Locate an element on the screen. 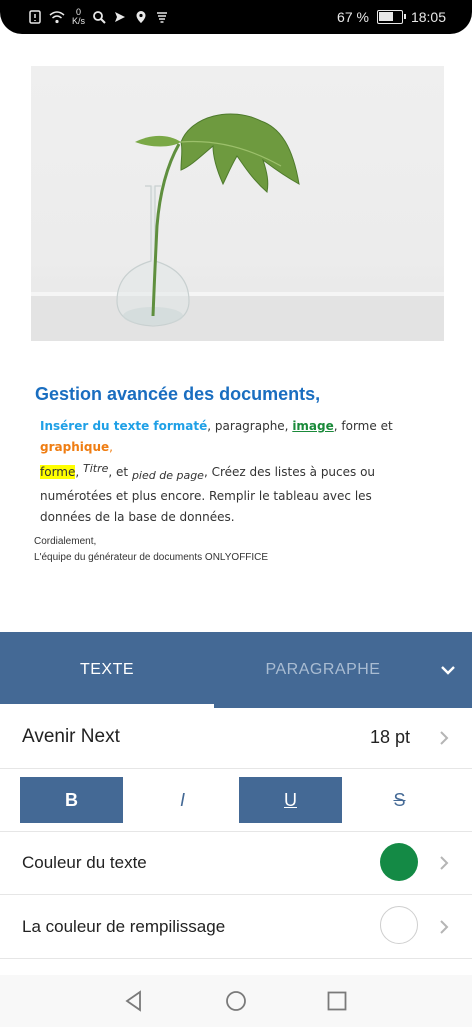 This screenshot has width=472, height=1027. subscript-footer-run: pied de page is located at coordinates (167, 475).